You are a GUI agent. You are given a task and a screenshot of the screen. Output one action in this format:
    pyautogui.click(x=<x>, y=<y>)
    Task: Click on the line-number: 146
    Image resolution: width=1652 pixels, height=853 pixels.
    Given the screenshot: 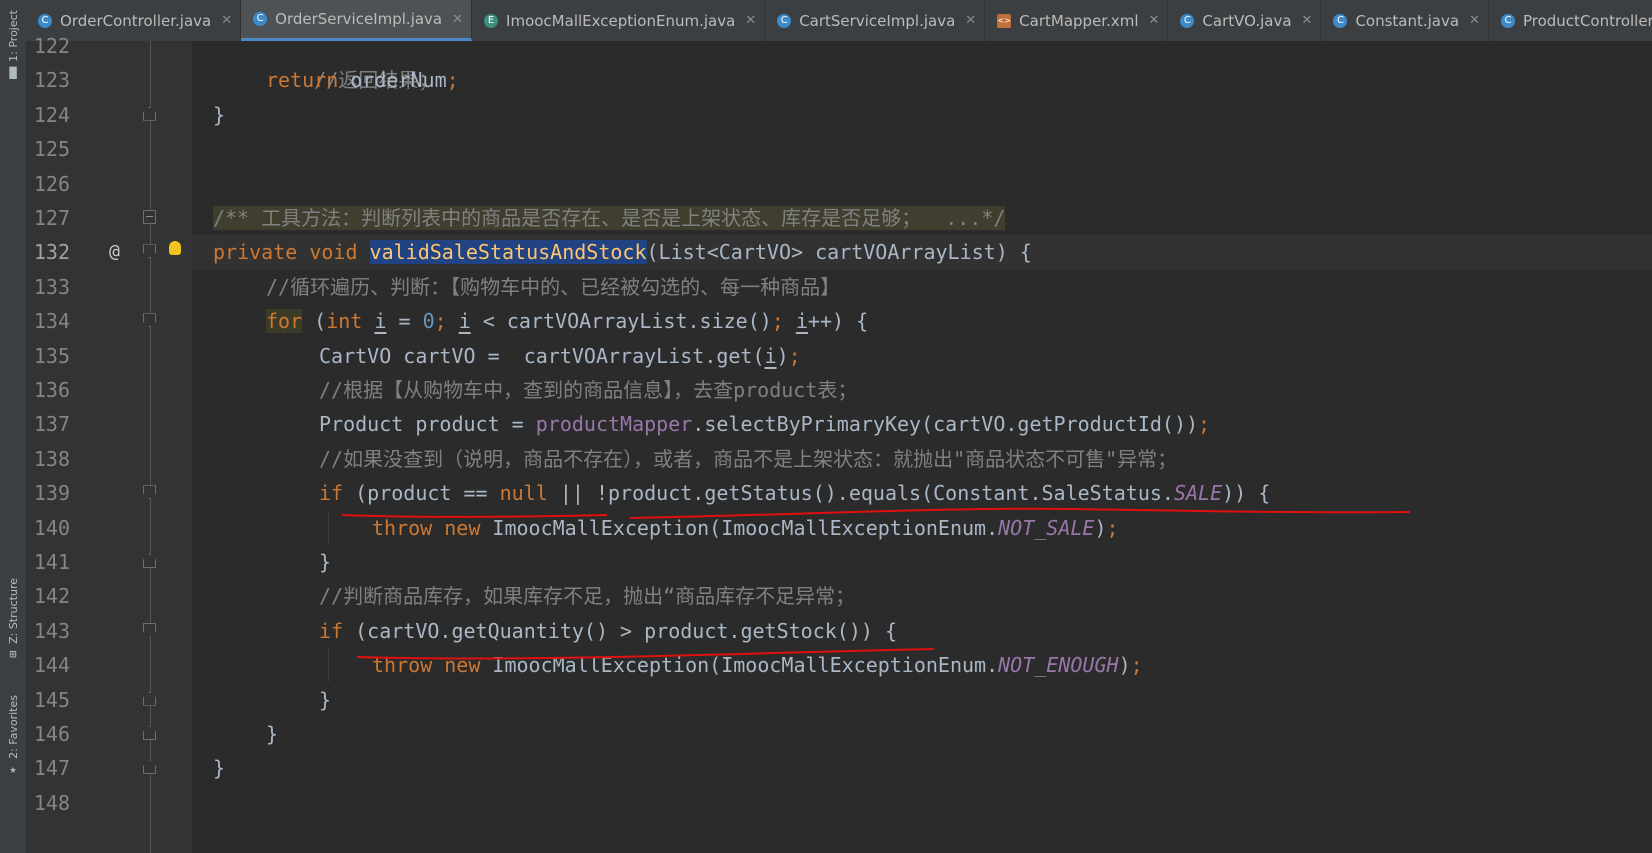 What is the action you would take?
    pyautogui.click(x=51, y=734)
    